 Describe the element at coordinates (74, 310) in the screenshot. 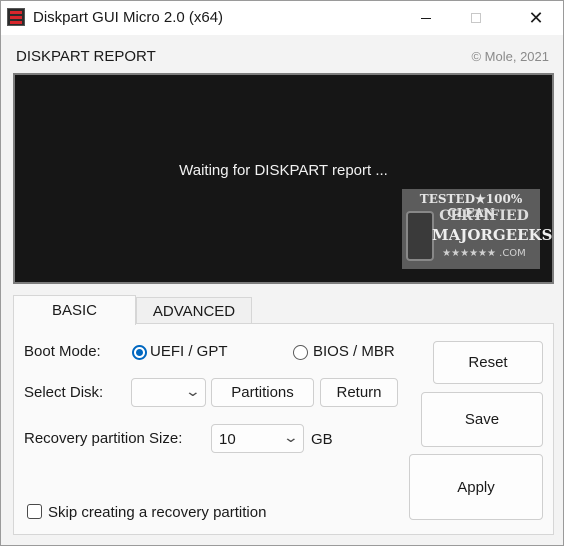

I see `tab-basic: BASIC` at that location.